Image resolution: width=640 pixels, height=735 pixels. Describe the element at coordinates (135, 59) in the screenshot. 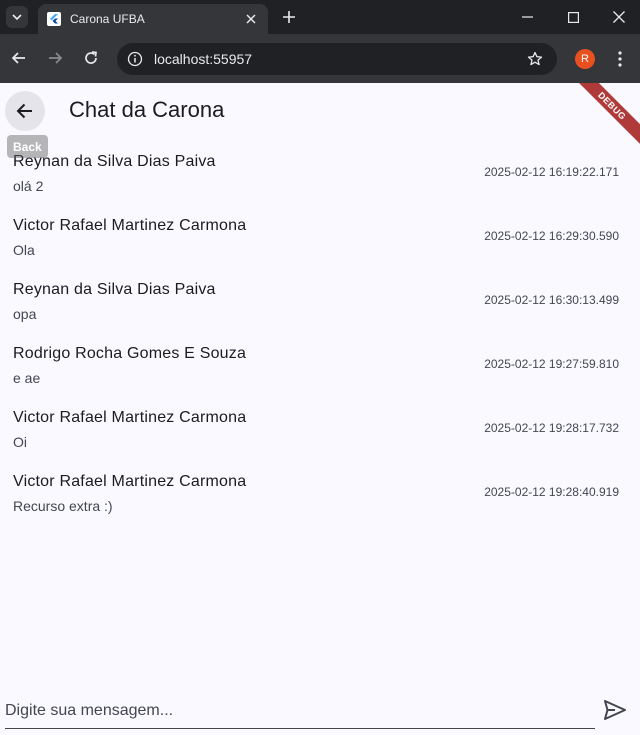

I see `site-info-icon` at that location.